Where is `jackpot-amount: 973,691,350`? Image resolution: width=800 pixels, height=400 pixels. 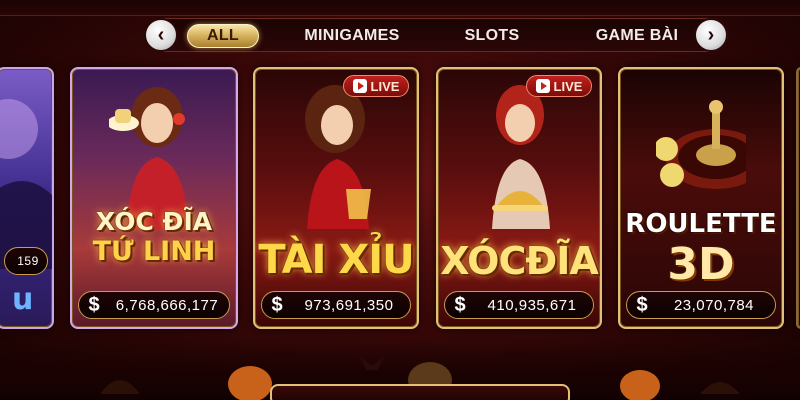
jackpot-amount: 973,691,350 is located at coordinates (349, 305).